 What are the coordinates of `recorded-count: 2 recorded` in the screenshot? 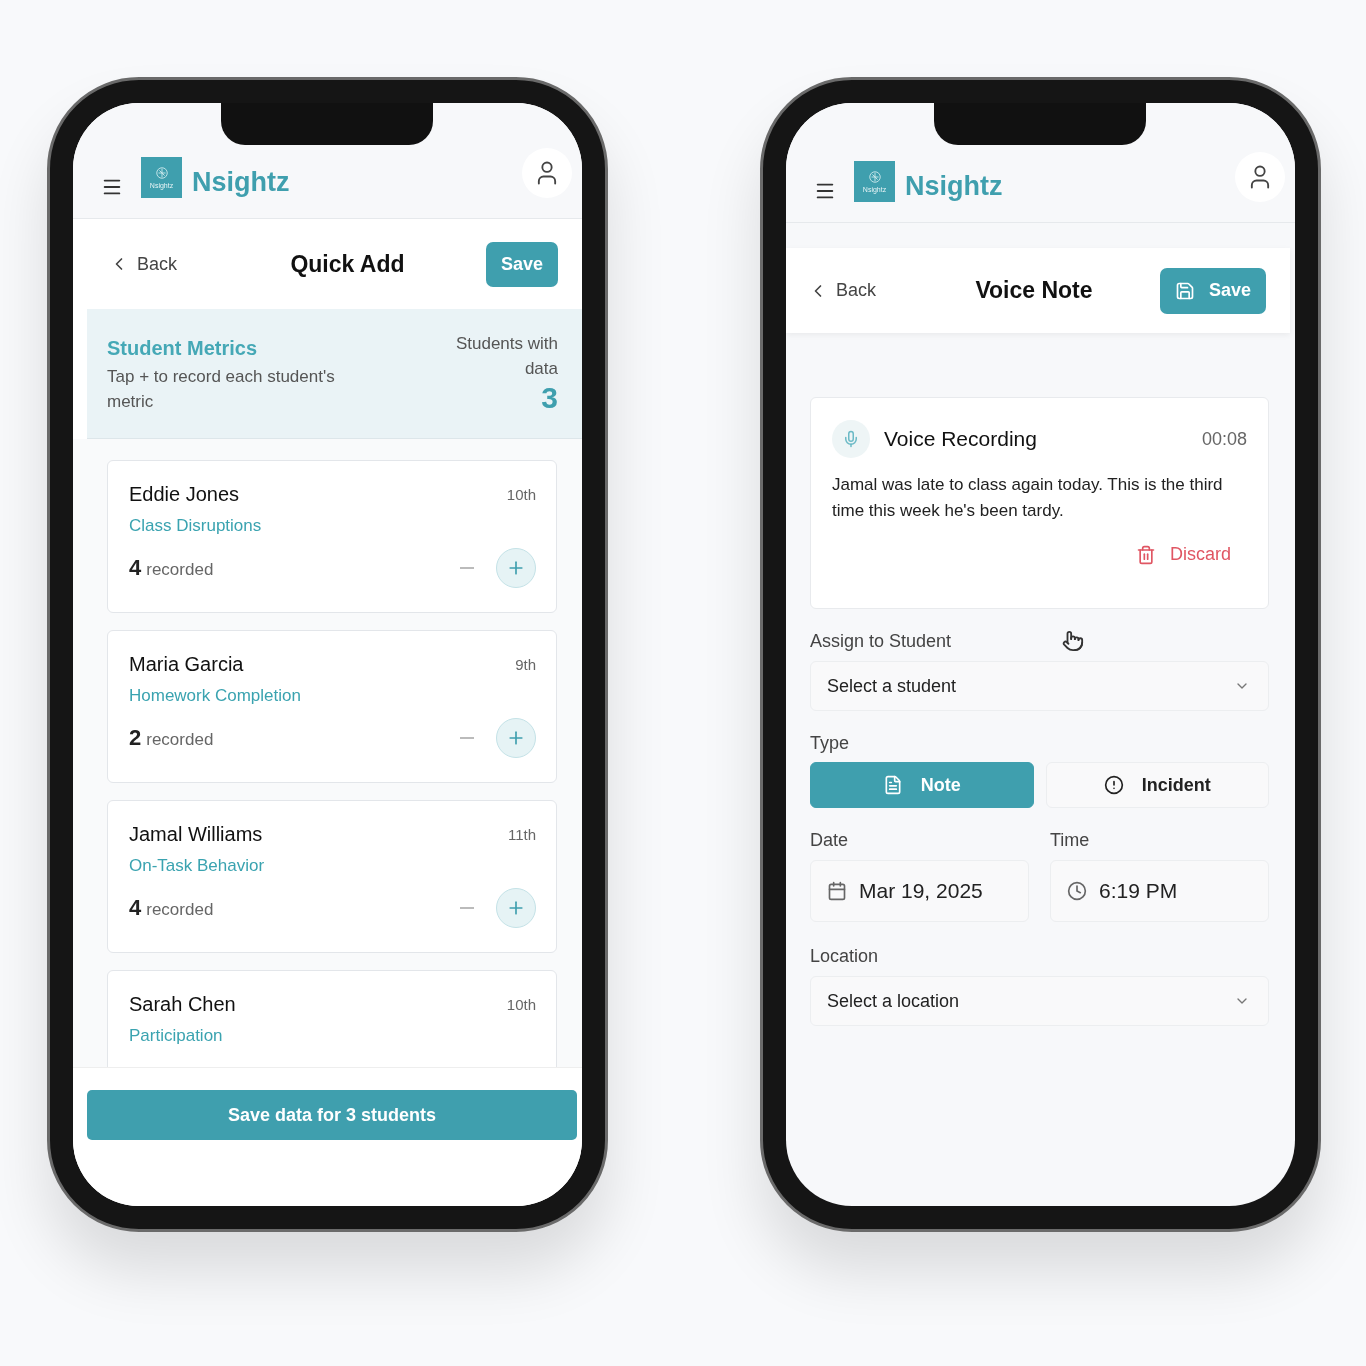 It's located at (172, 738).